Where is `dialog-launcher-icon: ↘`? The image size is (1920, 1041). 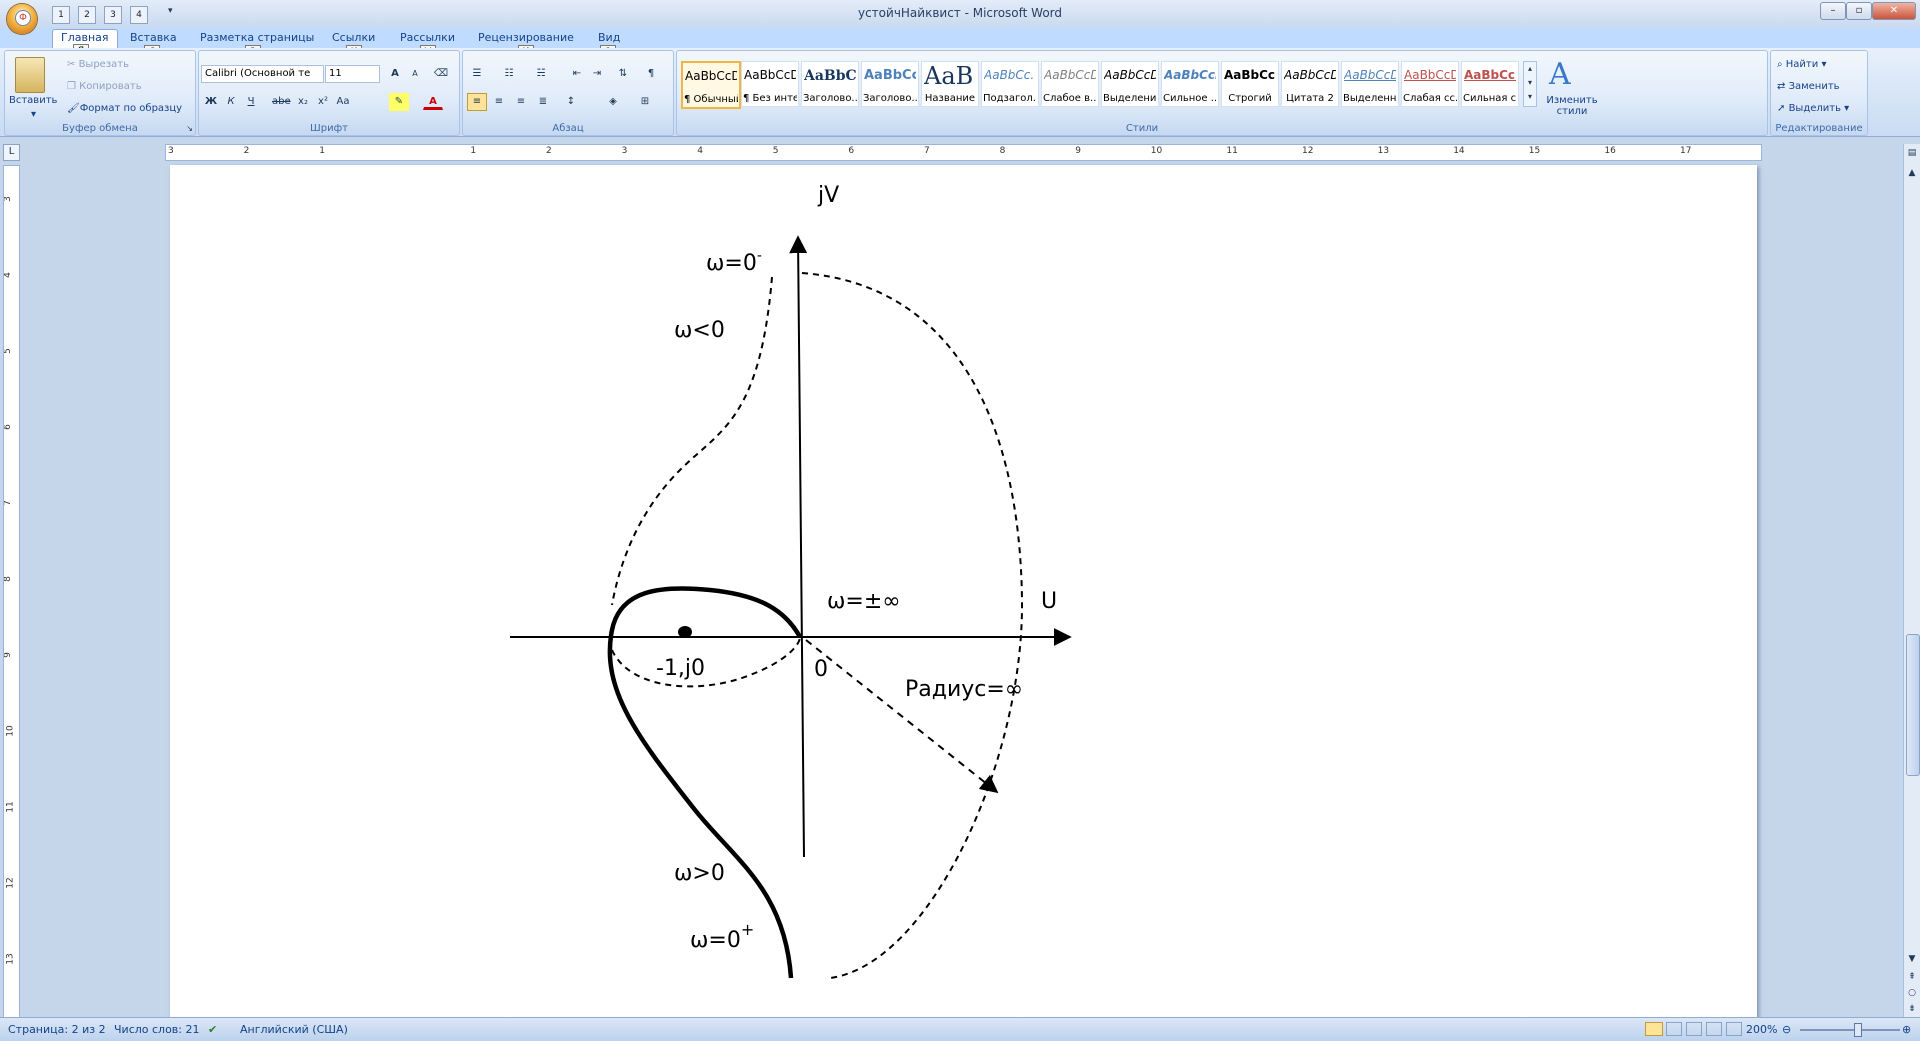
dialog-launcher-icon: ↘ is located at coordinates (189, 128).